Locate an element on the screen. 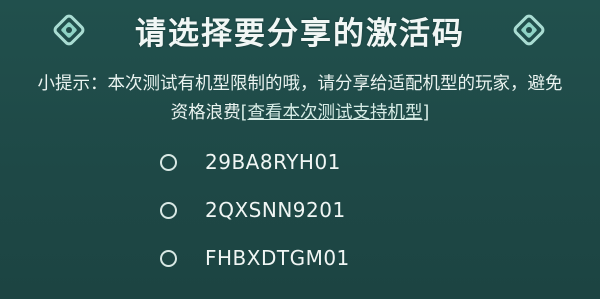 The height and width of the screenshot is (299, 600). hint-line-2: 资格浪费[查看本次测试支持机型] is located at coordinates (300, 113).